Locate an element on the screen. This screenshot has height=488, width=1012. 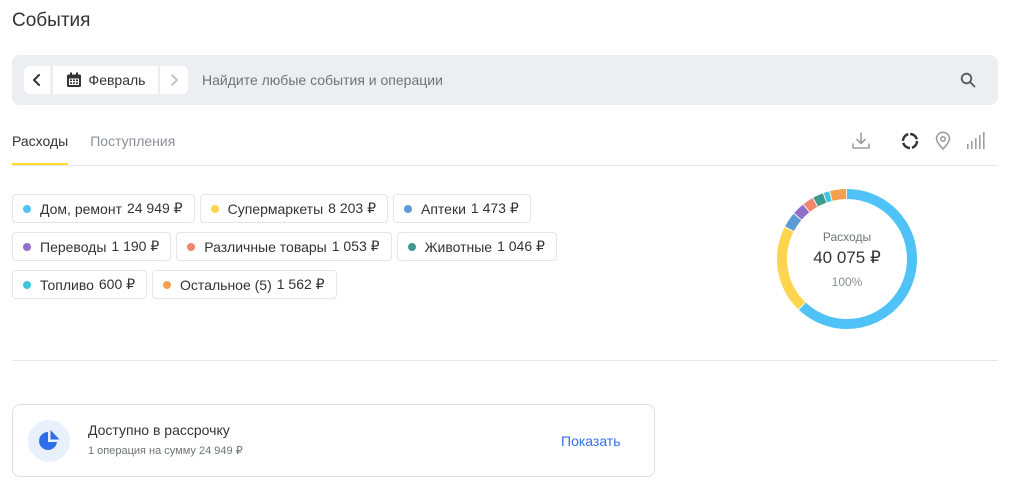
next-month-button is located at coordinates (174, 80).